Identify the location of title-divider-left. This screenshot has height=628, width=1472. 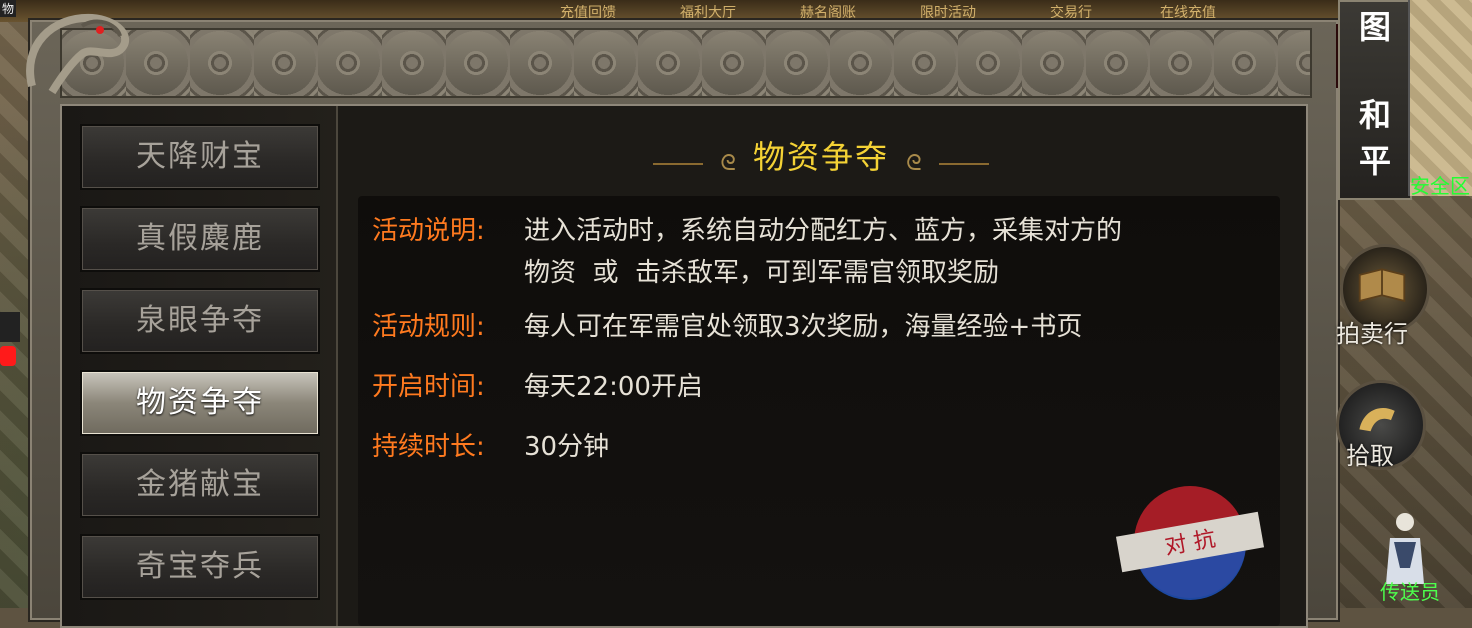
(678, 163).